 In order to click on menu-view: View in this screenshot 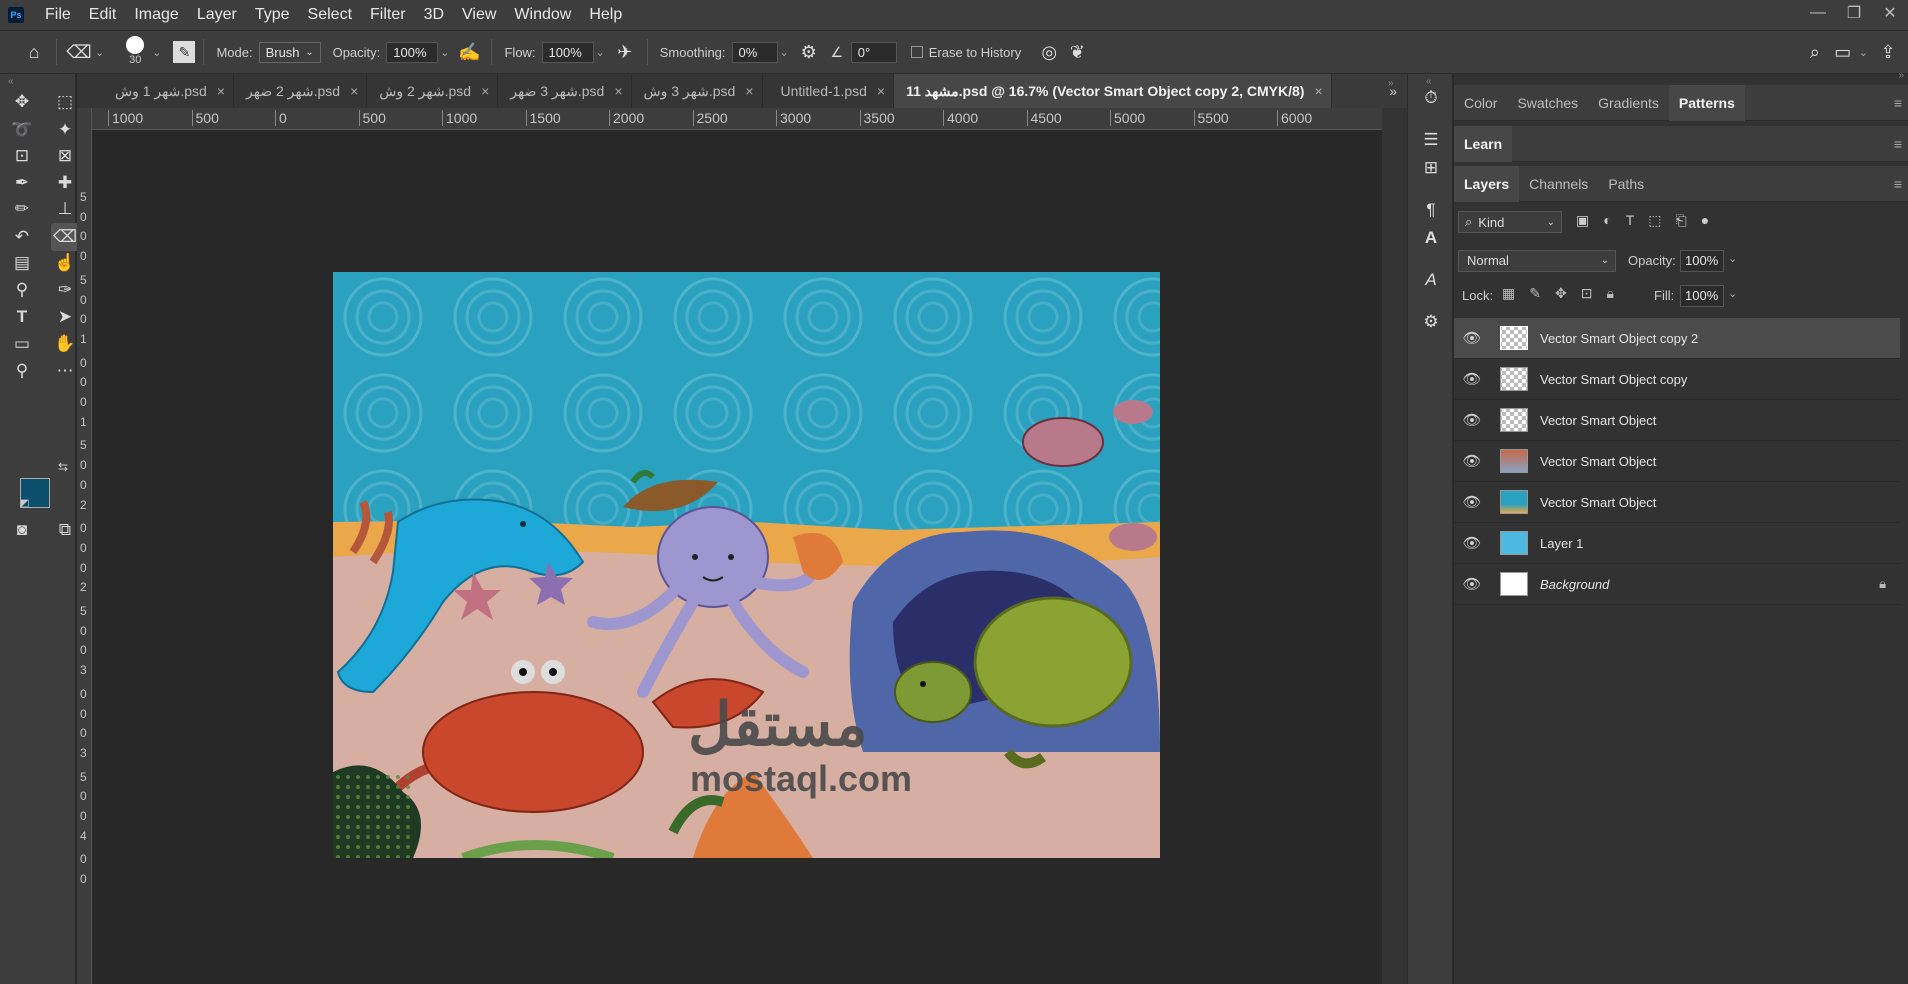, I will do `click(479, 15)`.